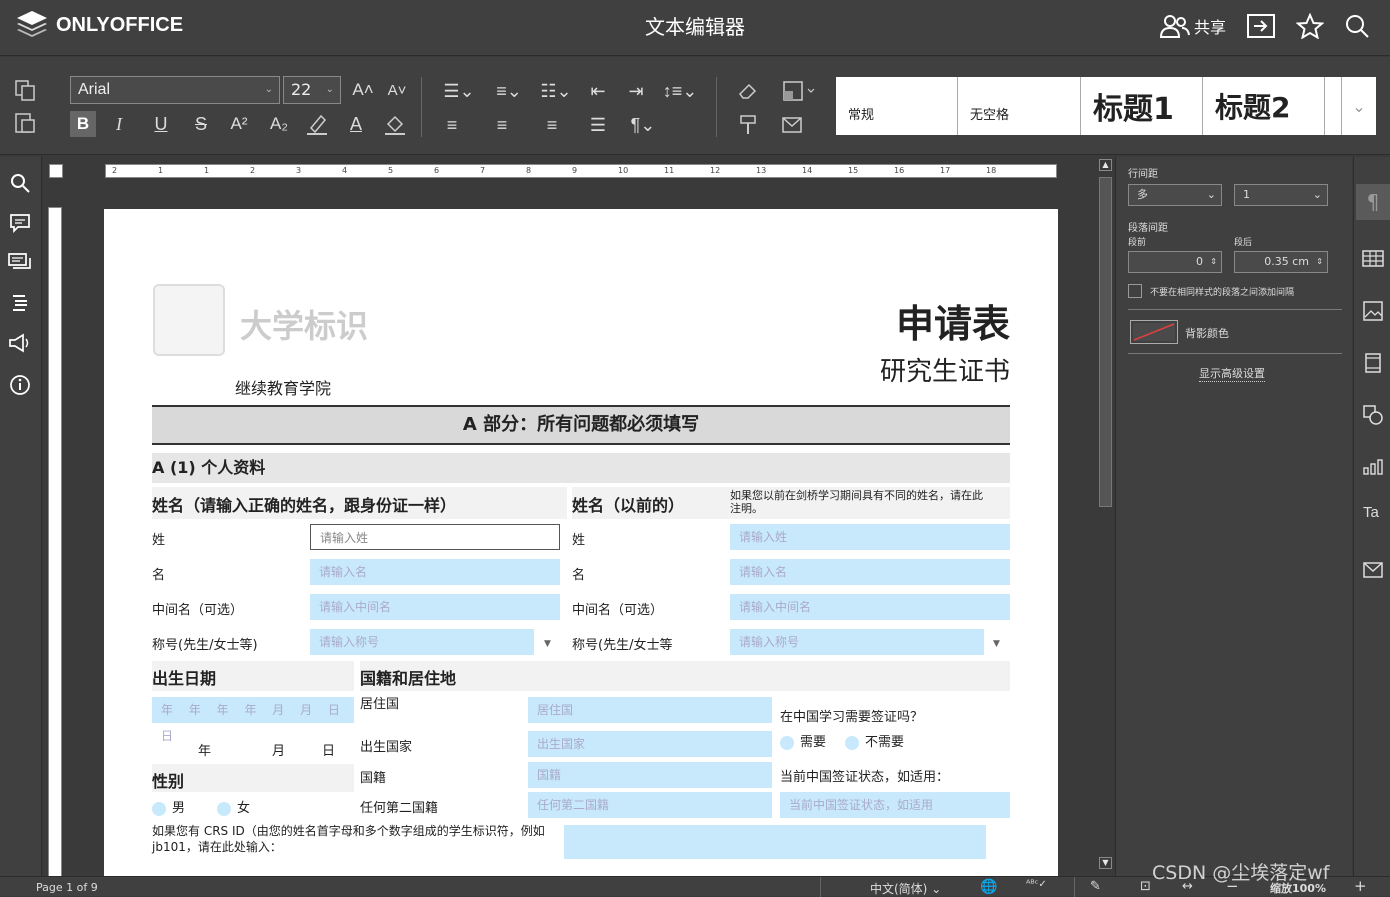 The image size is (1390, 897). Describe the element at coordinates (650, 744) in the screenshot. I see `birth-country-input: 出生国家` at that location.